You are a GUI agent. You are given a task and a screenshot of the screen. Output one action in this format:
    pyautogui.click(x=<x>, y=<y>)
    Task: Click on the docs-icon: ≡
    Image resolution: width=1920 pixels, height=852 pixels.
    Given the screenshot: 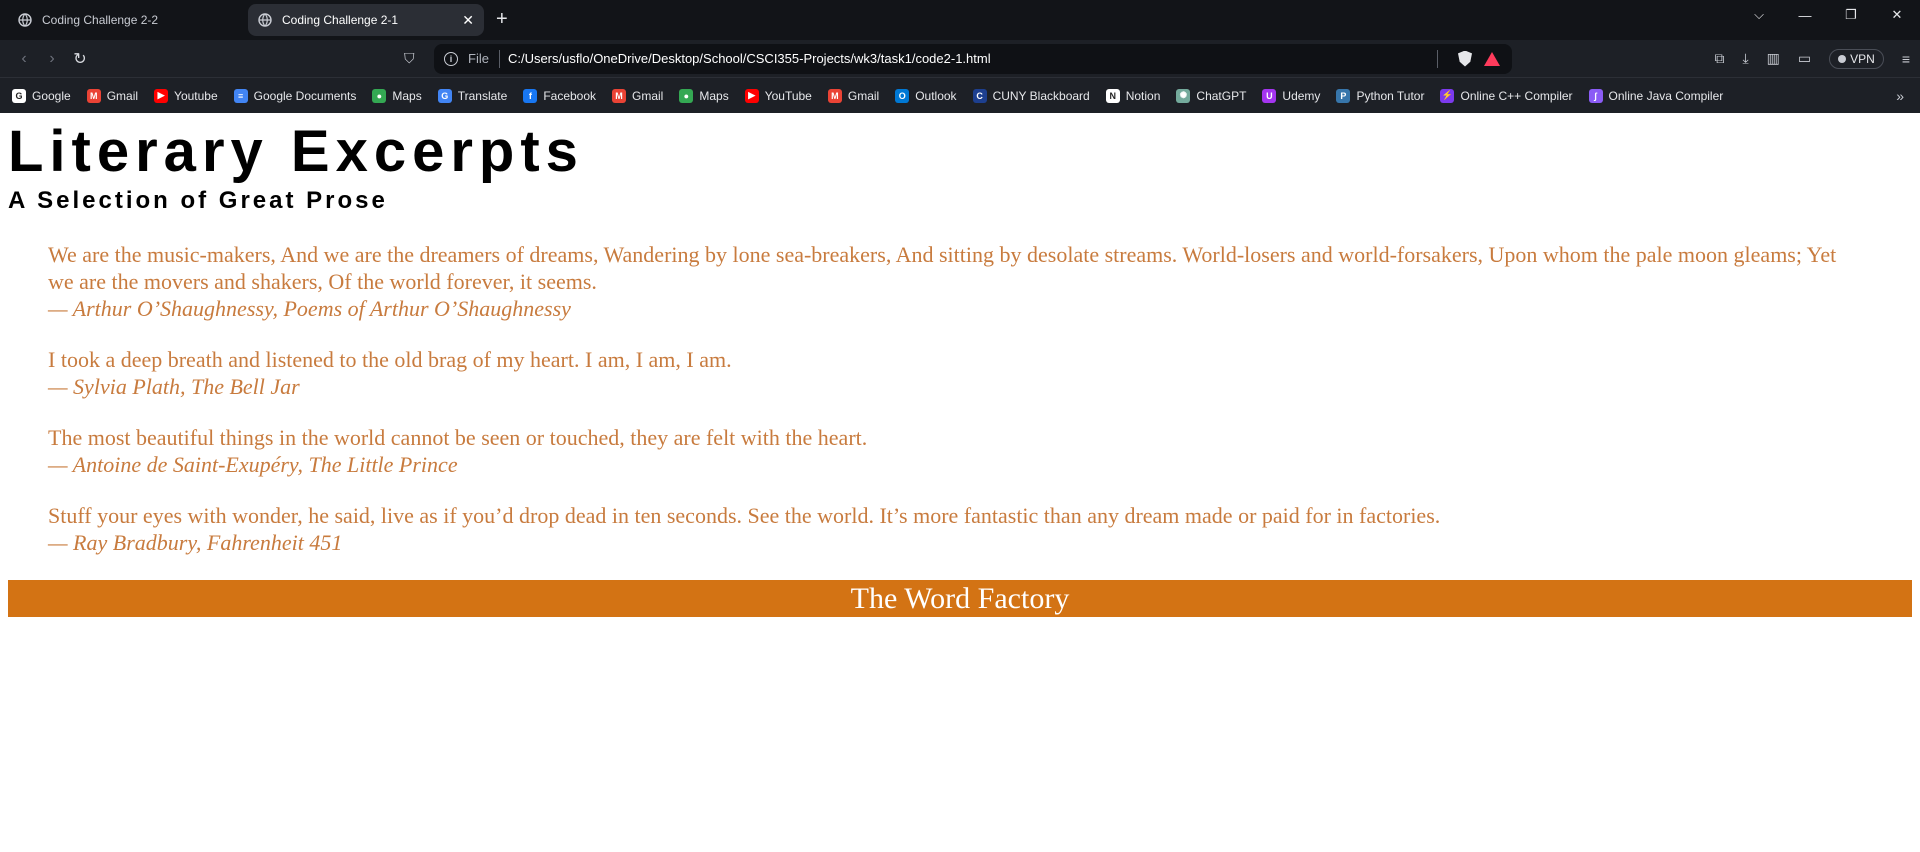 What is the action you would take?
    pyautogui.click(x=240, y=95)
    